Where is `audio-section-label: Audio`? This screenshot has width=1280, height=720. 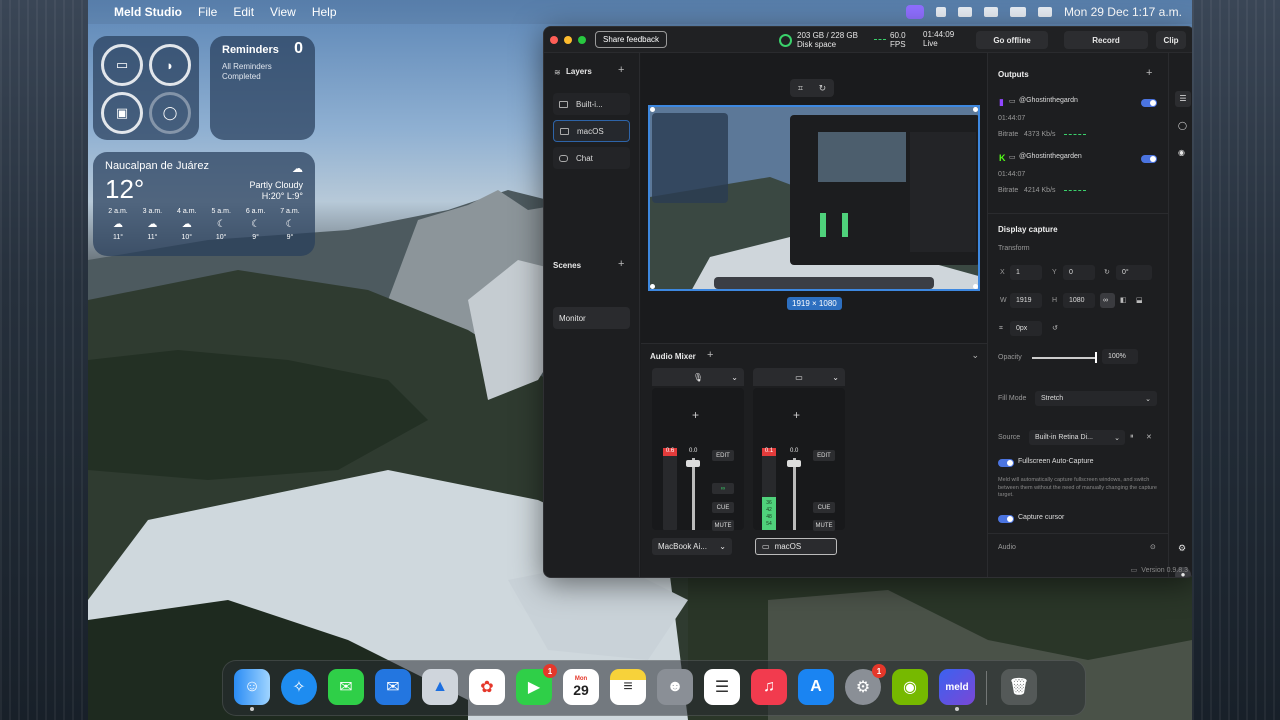
audio-section-label: Audio is located at coordinates (1007, 547).